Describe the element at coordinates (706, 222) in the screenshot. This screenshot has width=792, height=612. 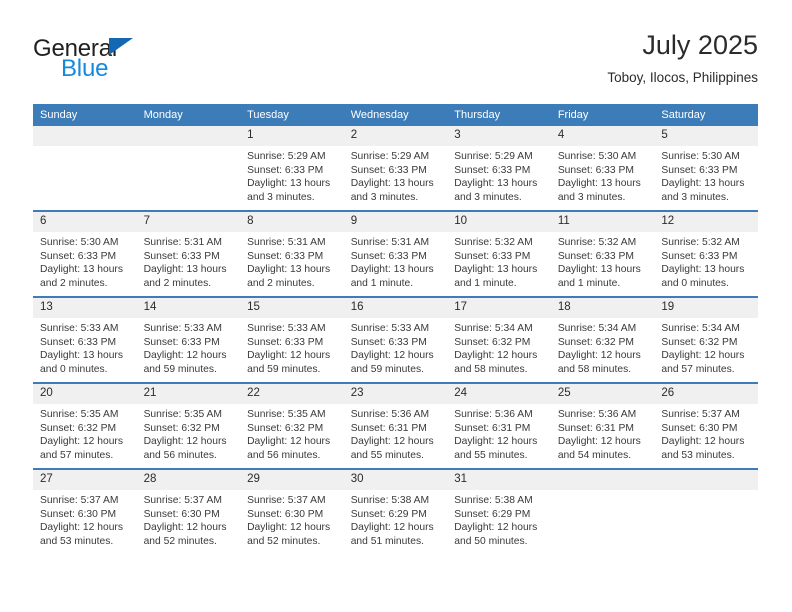
I see `day-number: 12` at that location.